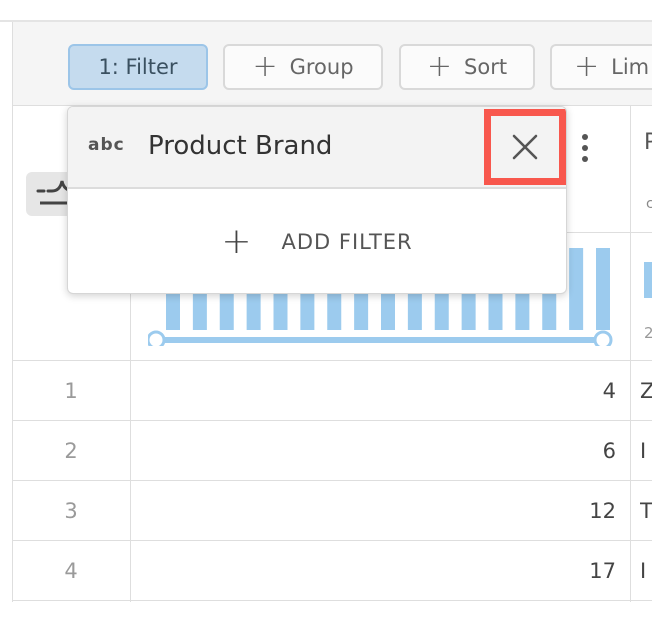  I want to click on remove-filter-button, so click(525, 147).